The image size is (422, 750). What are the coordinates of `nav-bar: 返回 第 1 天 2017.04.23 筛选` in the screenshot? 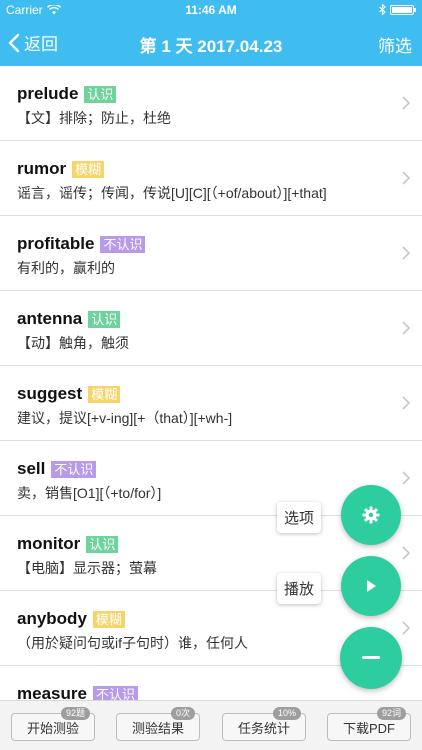 It's located at (211, 43).